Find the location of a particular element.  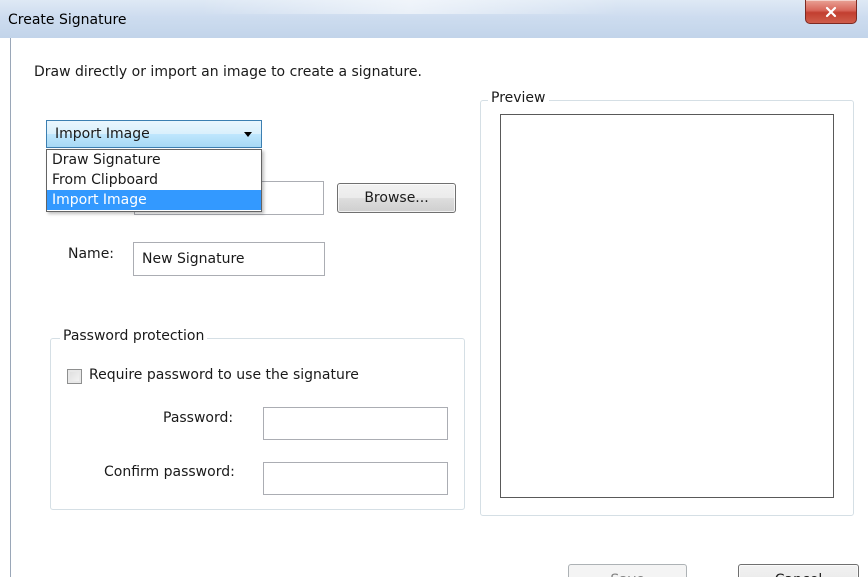

window-title: Create Signature is located at coordinates (67, 20).